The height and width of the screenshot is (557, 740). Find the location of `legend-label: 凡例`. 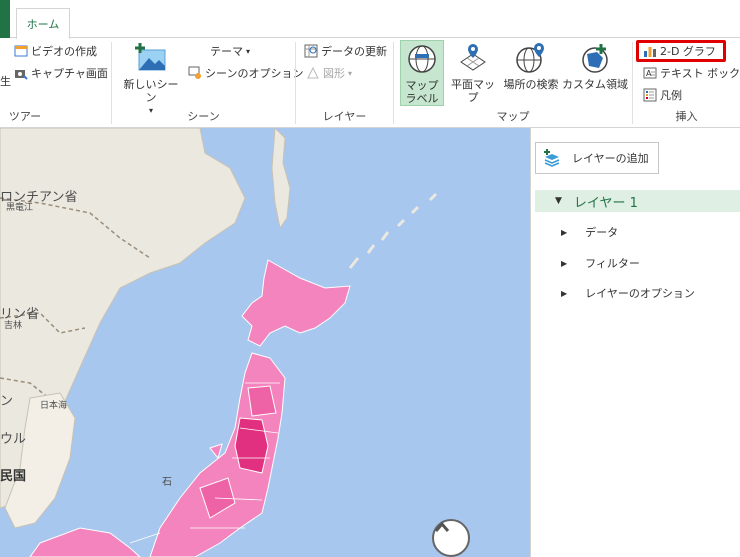

legend-label: 凡例 is located at coordinates (671, 95).